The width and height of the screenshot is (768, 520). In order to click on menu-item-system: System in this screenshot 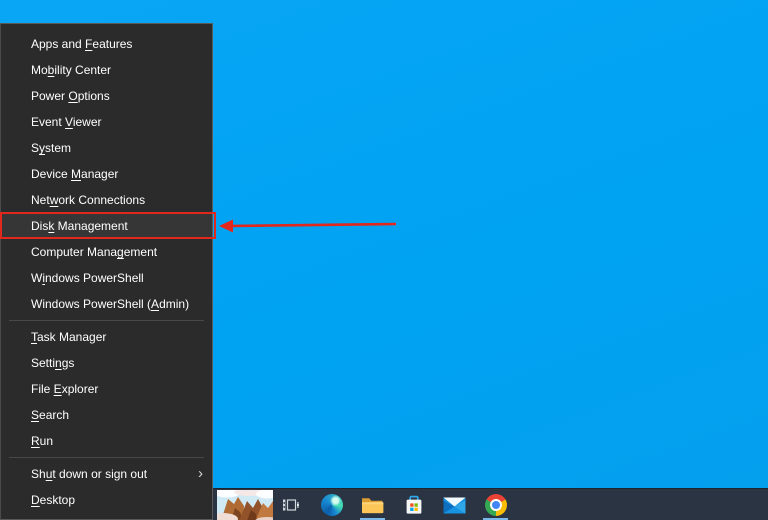, I will do `click(106, 148)`.